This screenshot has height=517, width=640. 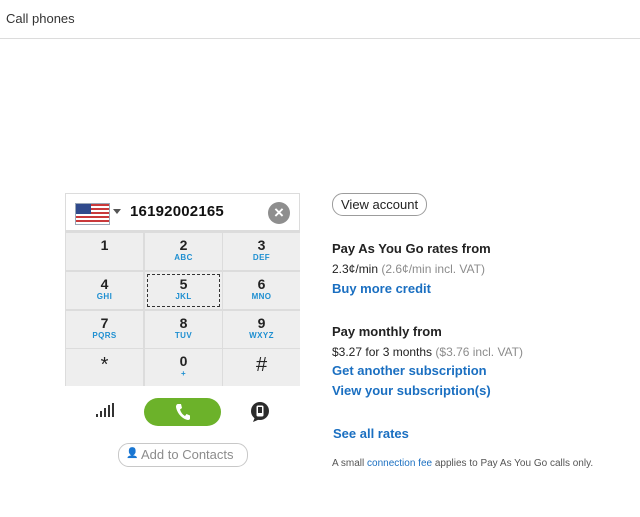 What do you see at coordinates (409, 370) in the screenshot?
I see `get-another-subscription-link: Get another subscription` at bounding box center [409, 370].